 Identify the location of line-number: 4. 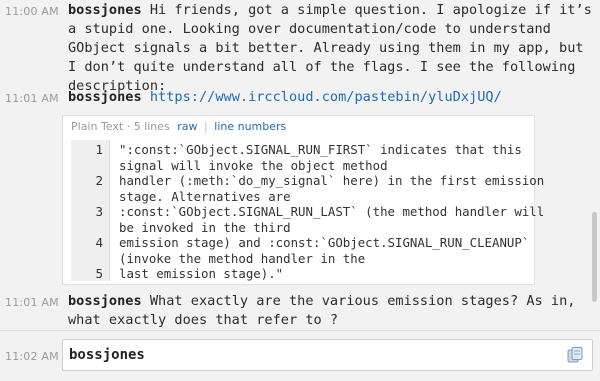
(99, 242).